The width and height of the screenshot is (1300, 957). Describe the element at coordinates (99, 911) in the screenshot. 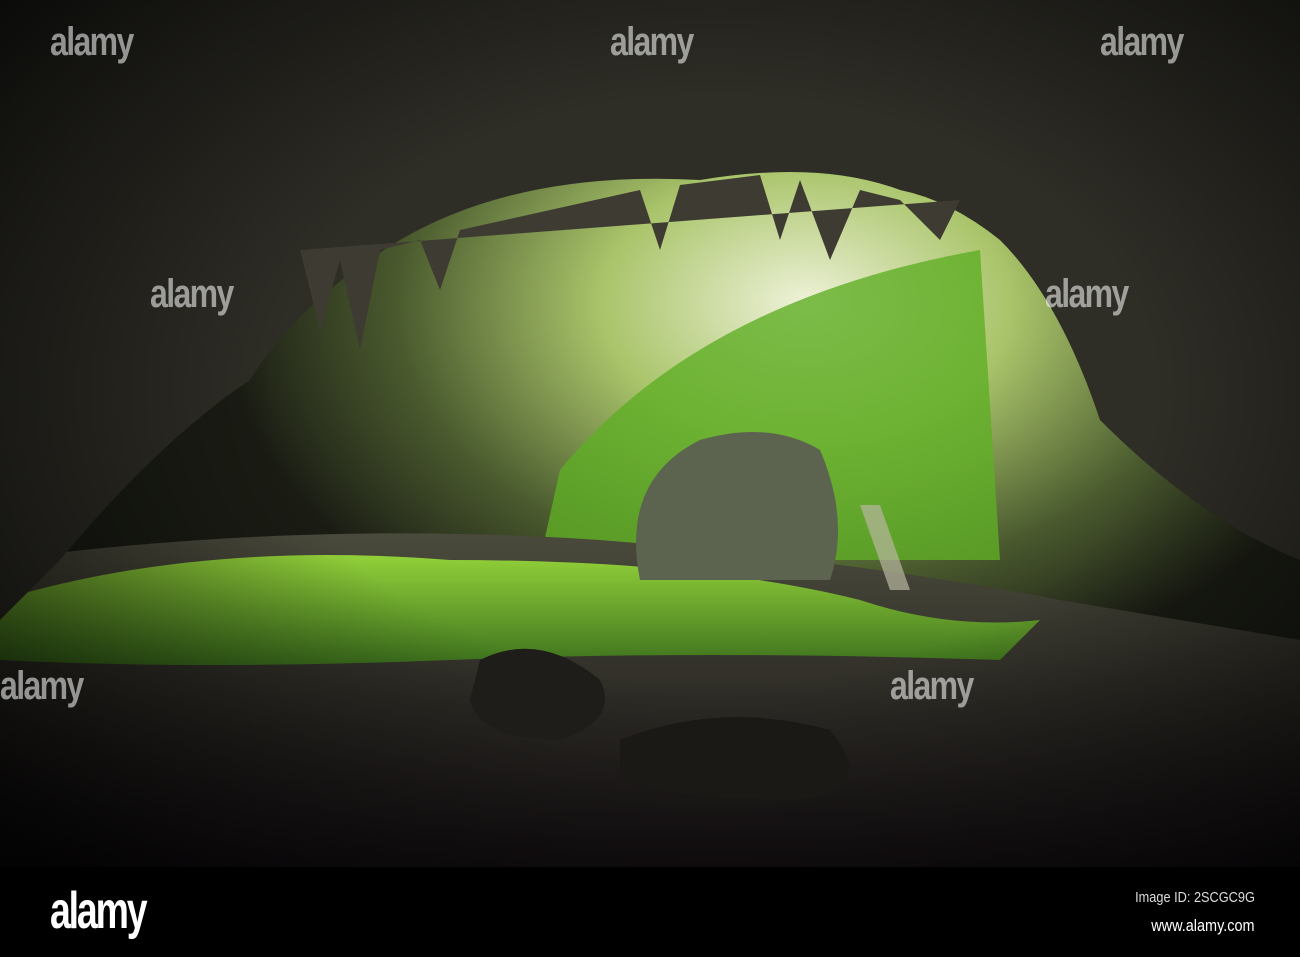

I see `alamy-logo: alamy` at that location.